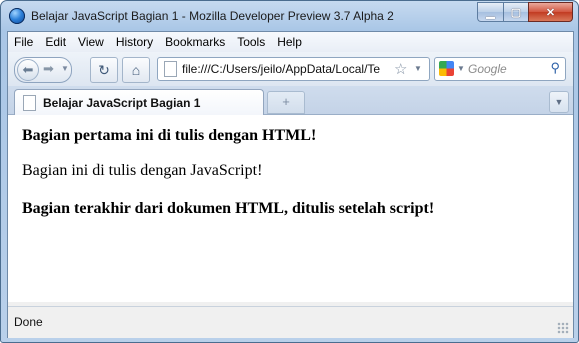 The height and width of the screenshot is (343, 579). Describe the element at coordinates (55, 42) in the screenshot. I see `menu-edit: Edit` at that location.